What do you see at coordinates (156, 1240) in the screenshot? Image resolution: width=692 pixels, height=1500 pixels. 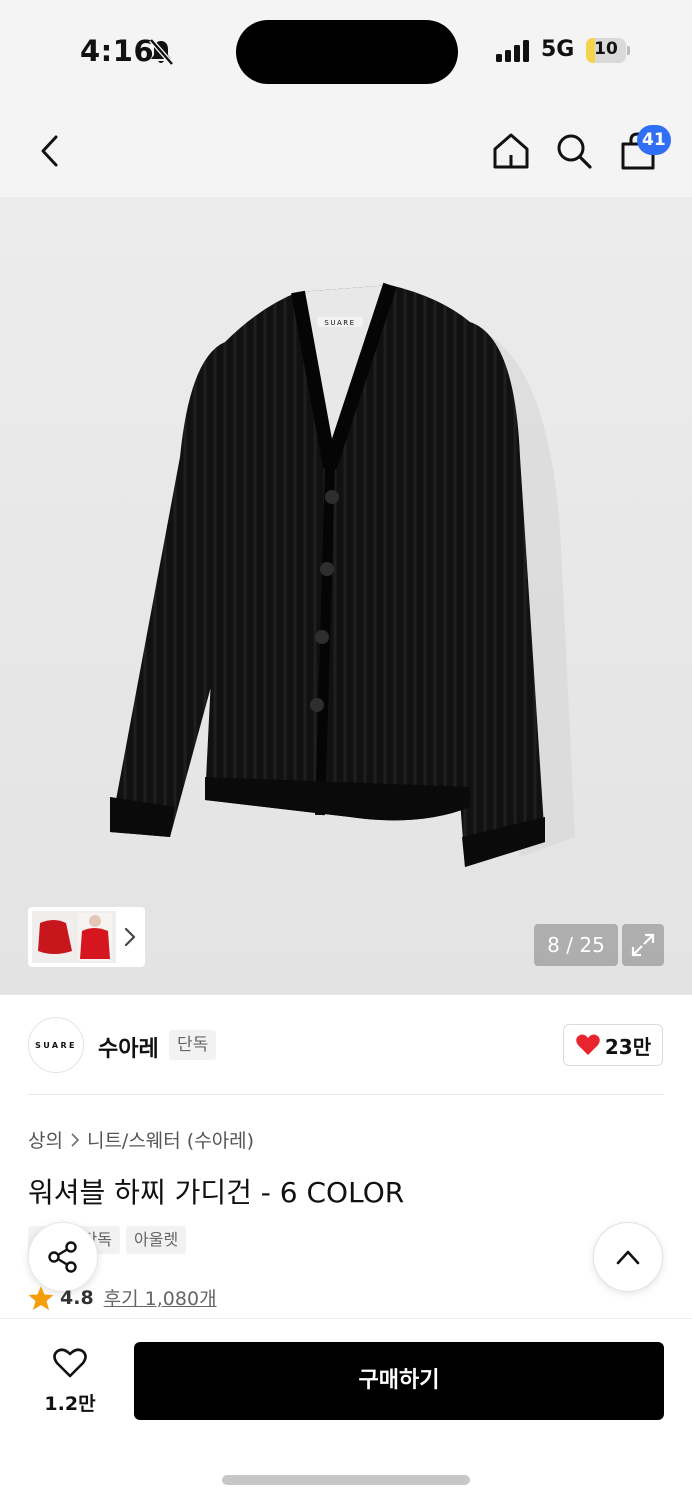 I see `tag-outlet: 아울렛` at bounding box center [156, 1240].